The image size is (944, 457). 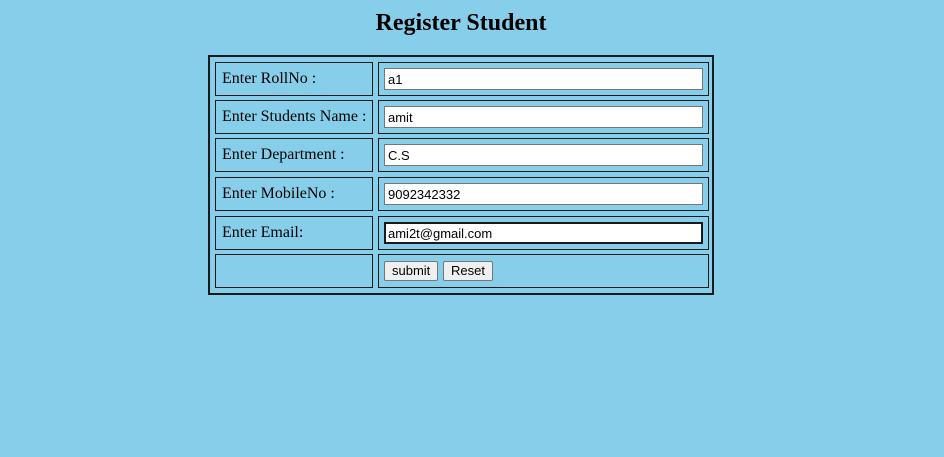 What do you see at coordinates (461, 23) in the screenshot?
I see `page-title: Register Student` at bounding box center [461, 23].